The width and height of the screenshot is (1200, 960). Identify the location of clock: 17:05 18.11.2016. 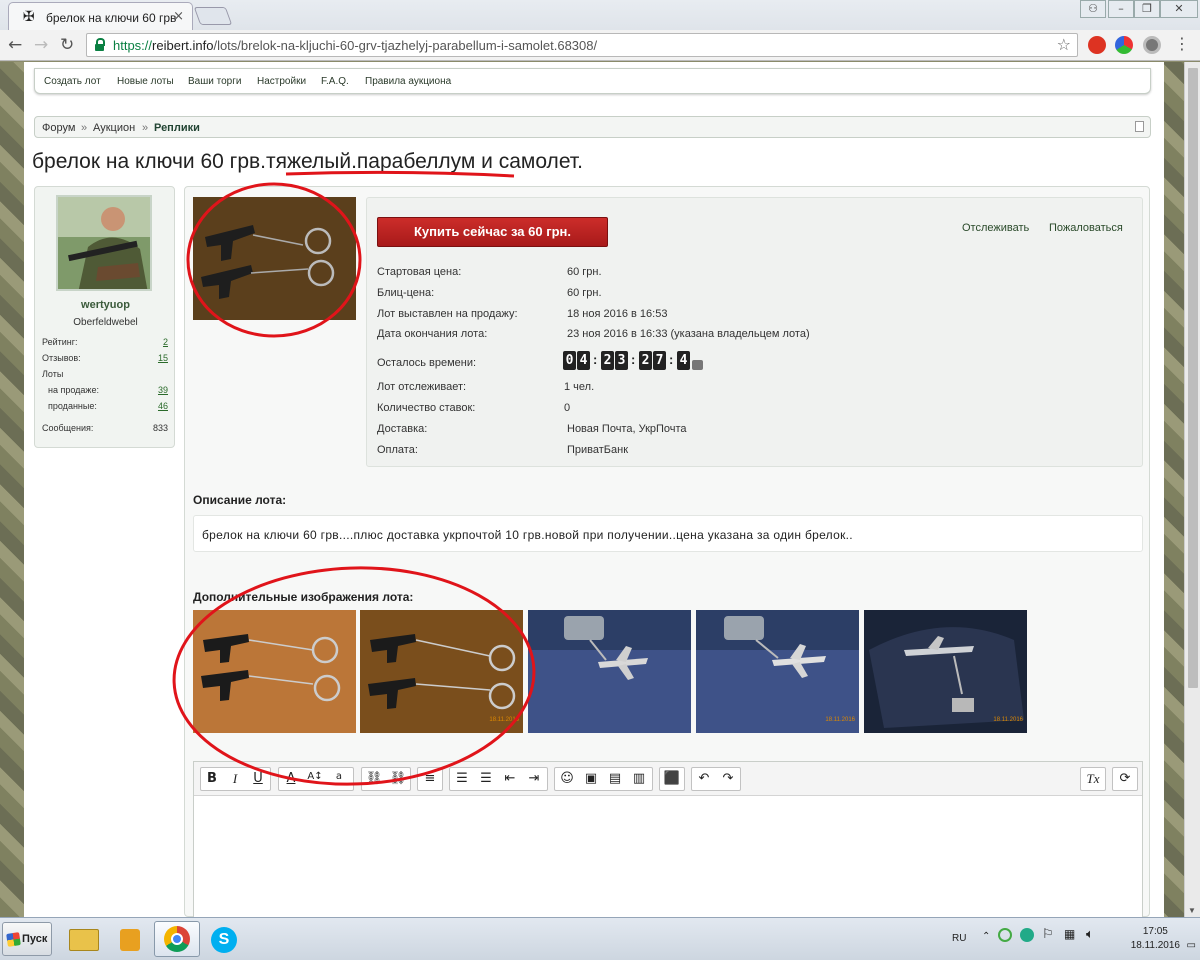
(1155, 939).